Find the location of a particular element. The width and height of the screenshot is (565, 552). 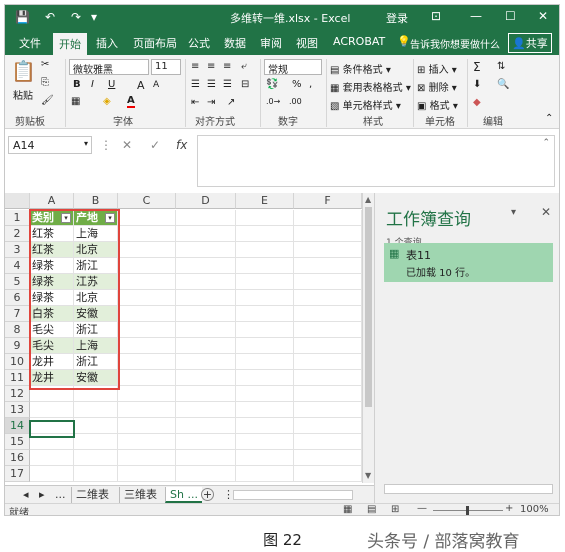

copy-icon: ⎘ is located at coordinates (45, 82).